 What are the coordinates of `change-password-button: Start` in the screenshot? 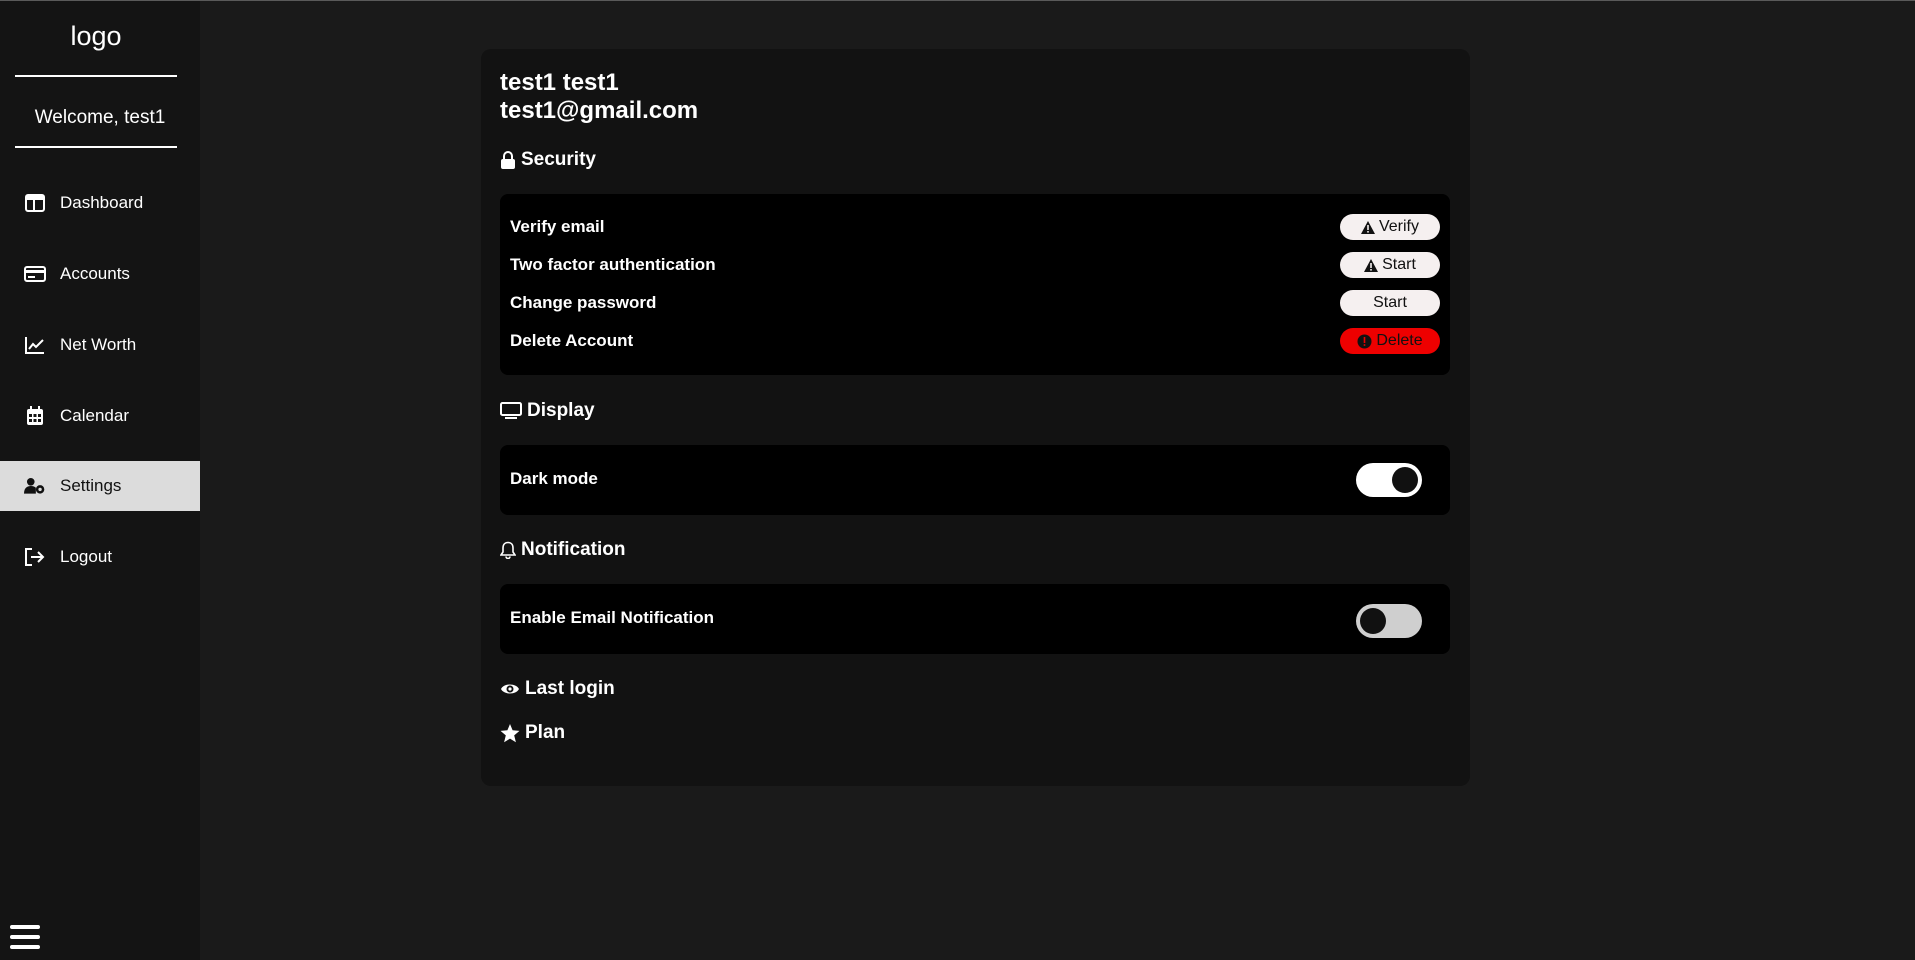 It's located at (1390, 303).